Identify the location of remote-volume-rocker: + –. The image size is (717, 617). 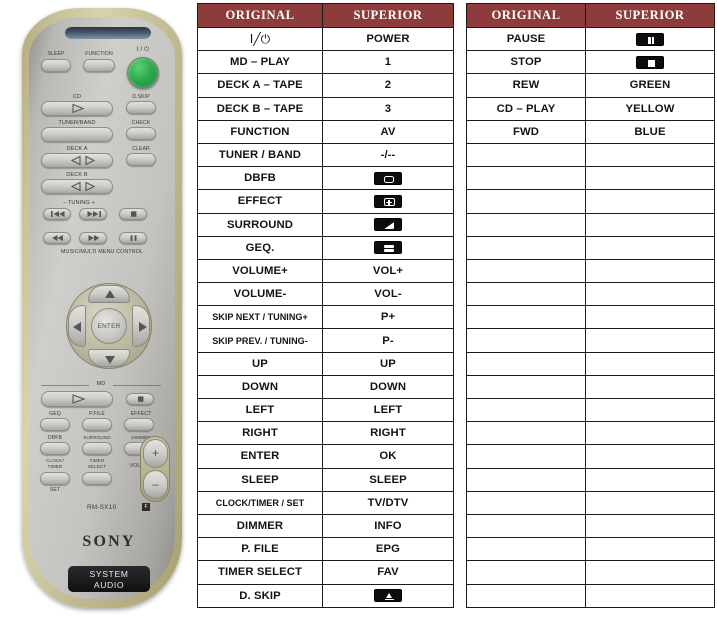
(155, 469).